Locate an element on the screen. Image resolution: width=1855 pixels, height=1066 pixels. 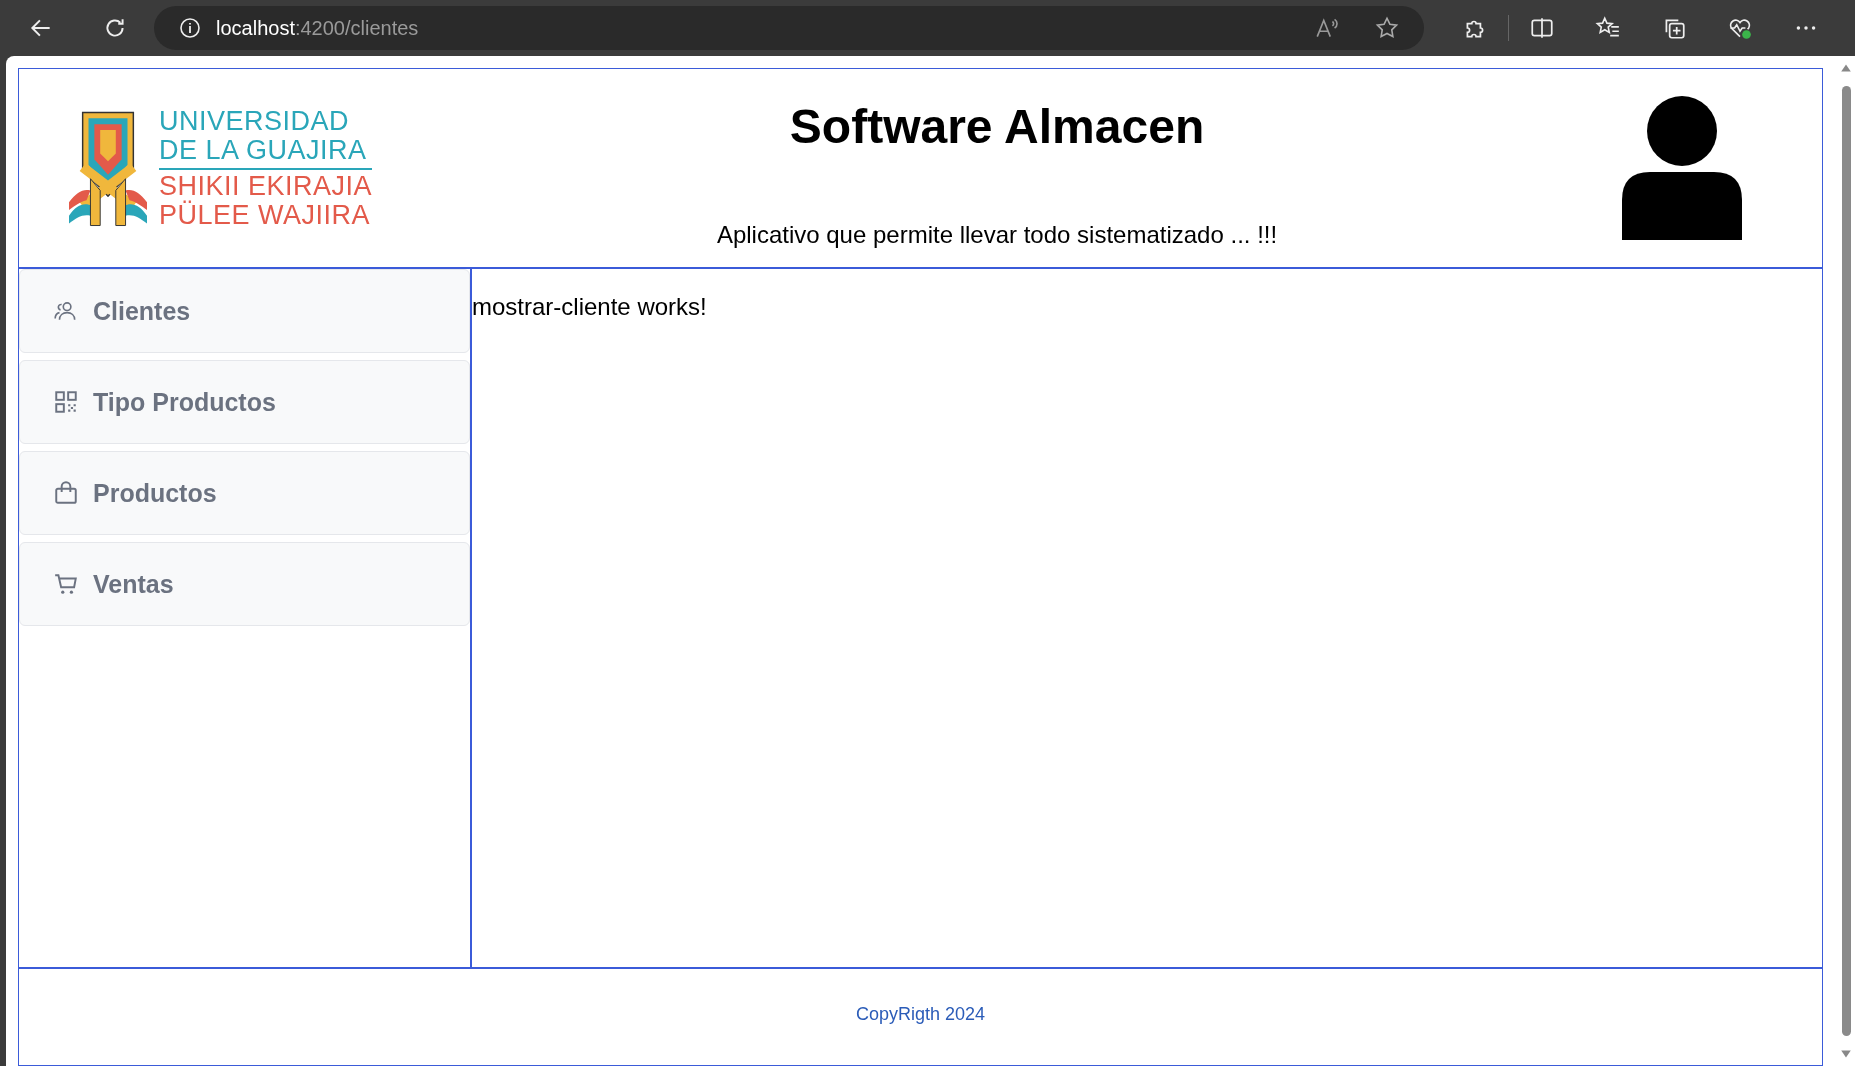
sidebar-item: Productos is located at coordinates (244, 493).